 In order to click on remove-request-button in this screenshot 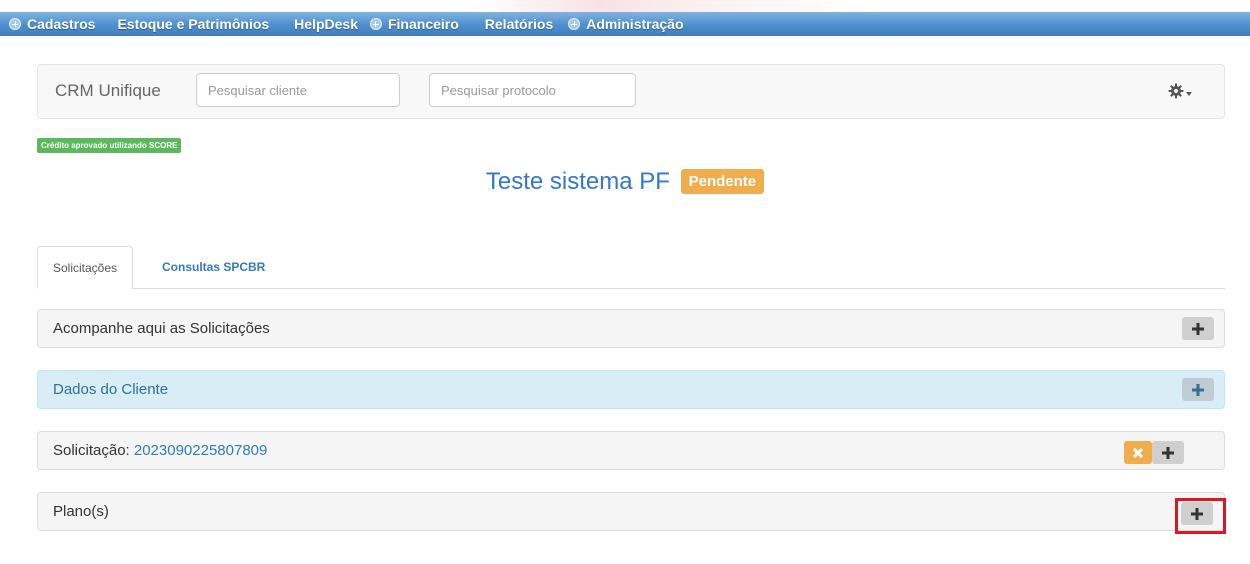, I will do `click(1138, 452)`.